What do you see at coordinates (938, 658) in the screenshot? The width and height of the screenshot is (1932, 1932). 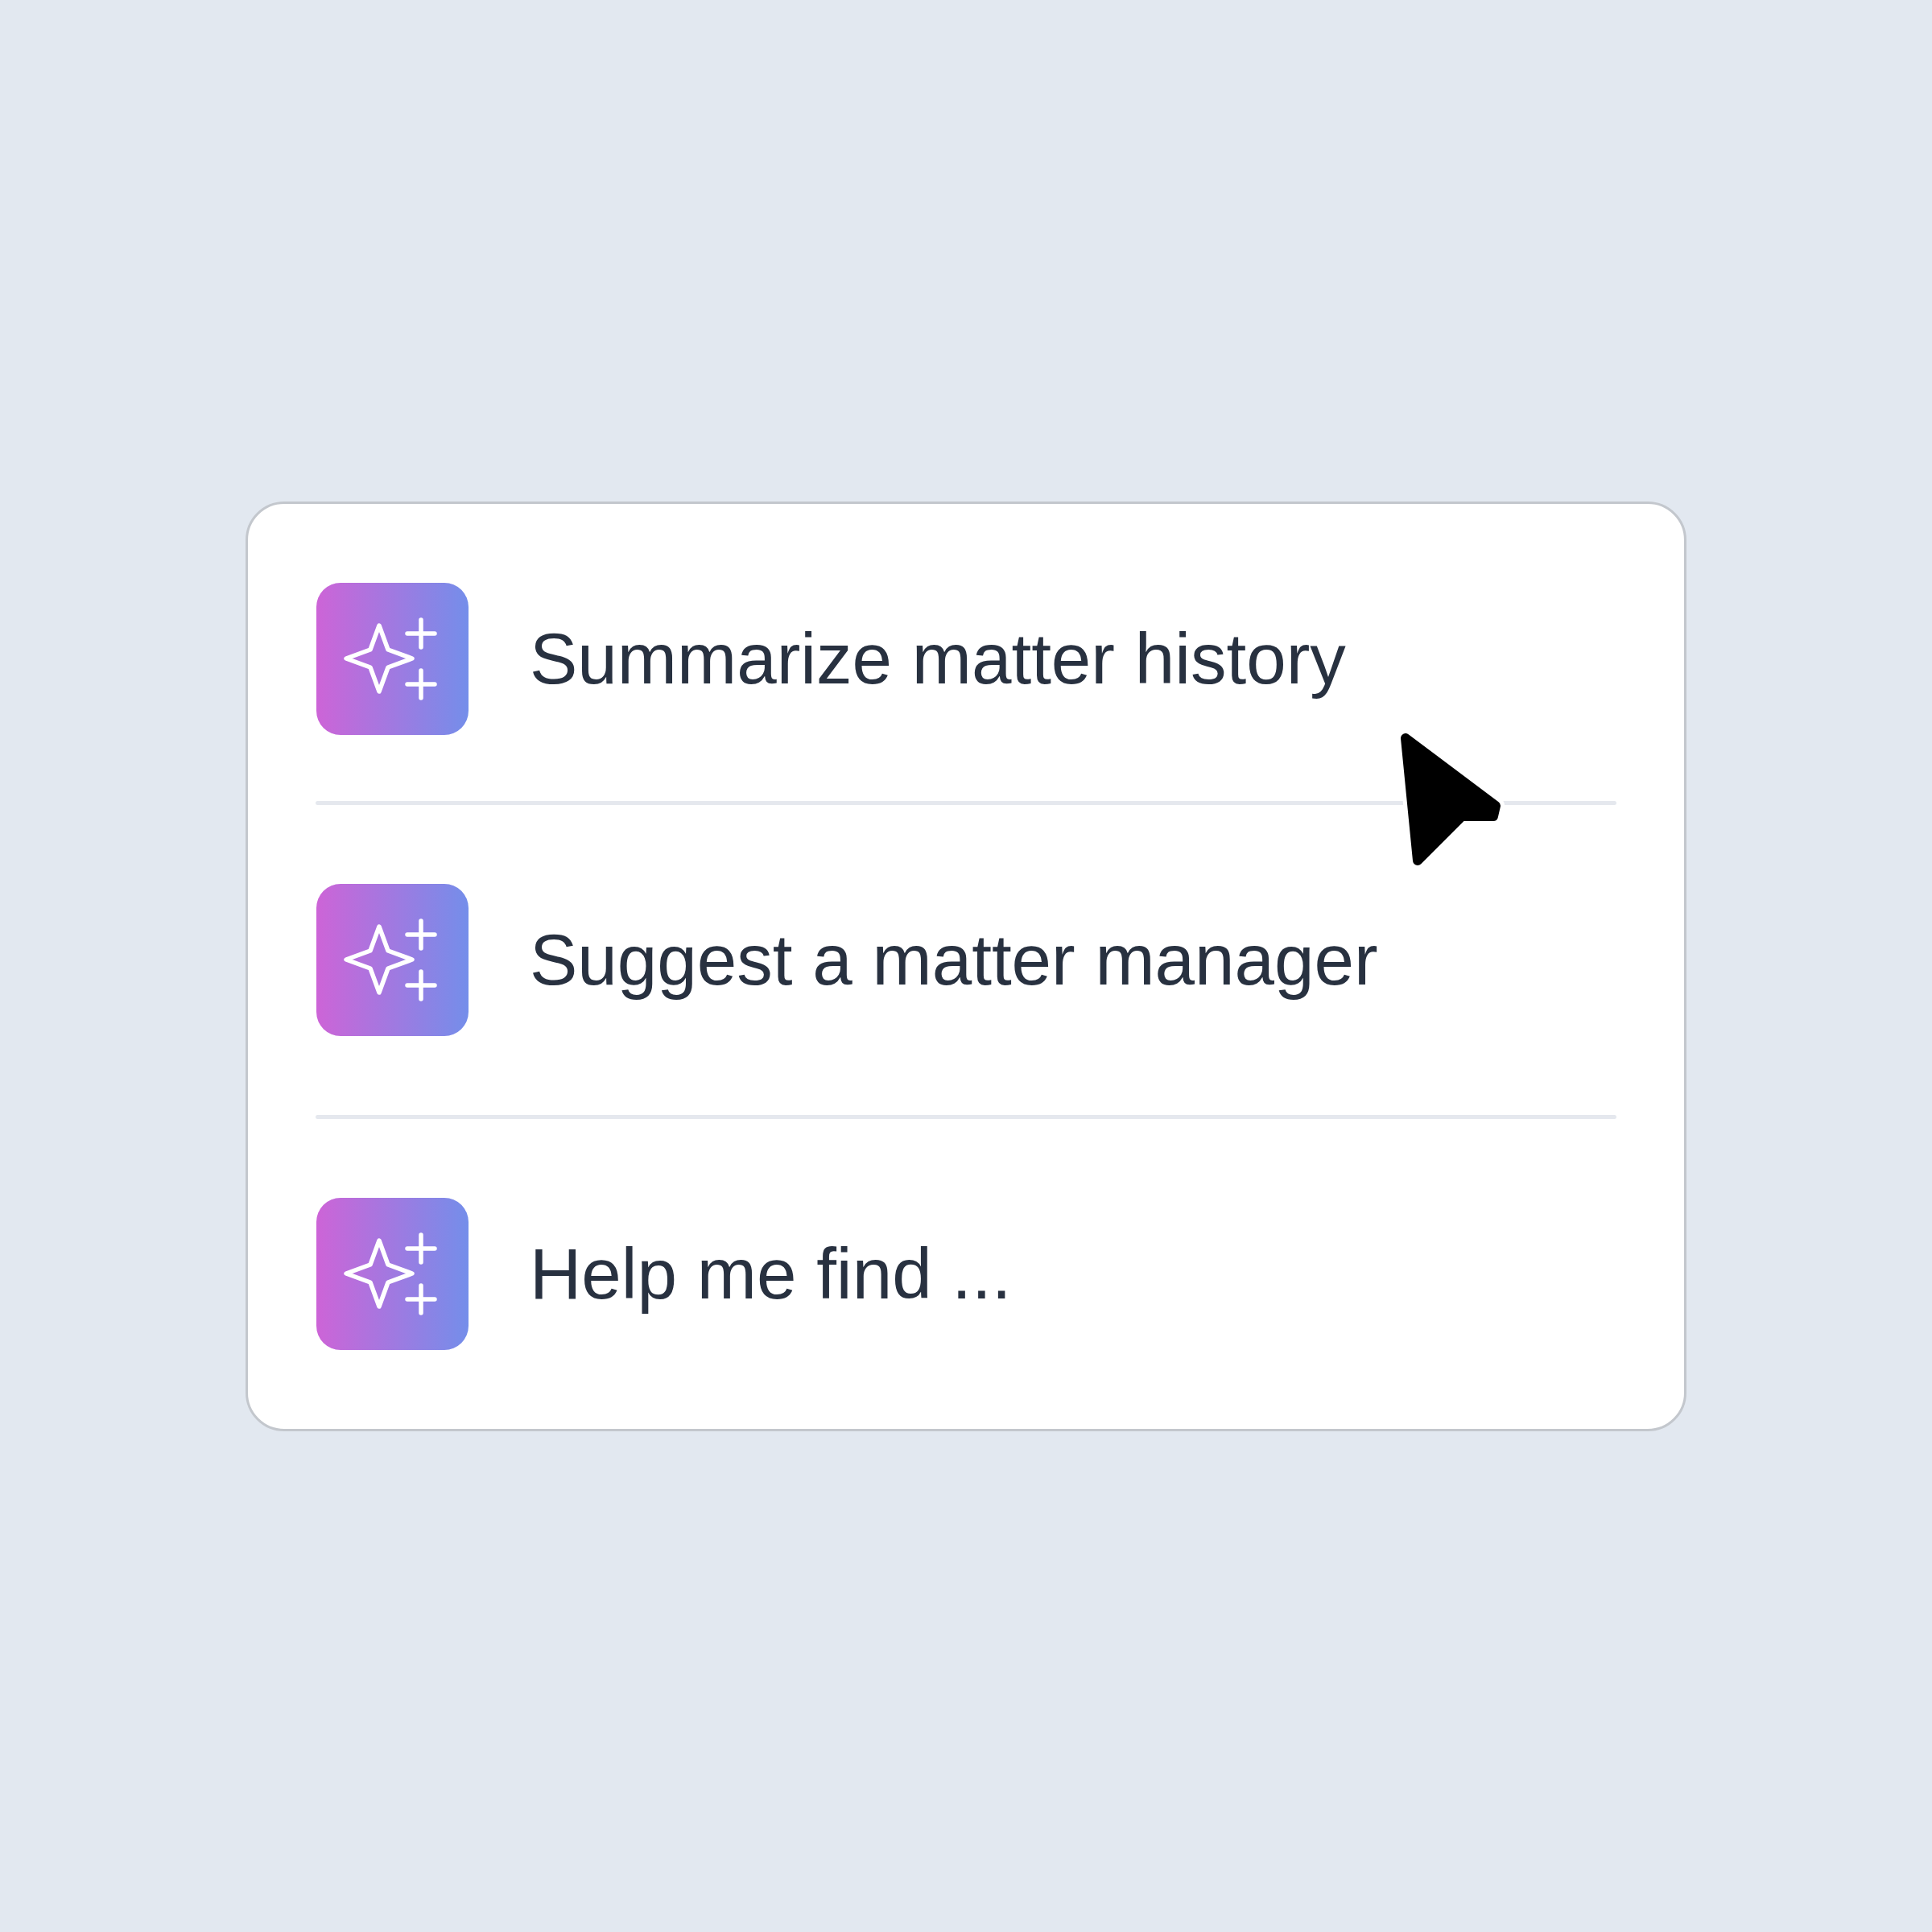 I see `suggestion-text: Summarize matter history` at bounding box center [938, 658].